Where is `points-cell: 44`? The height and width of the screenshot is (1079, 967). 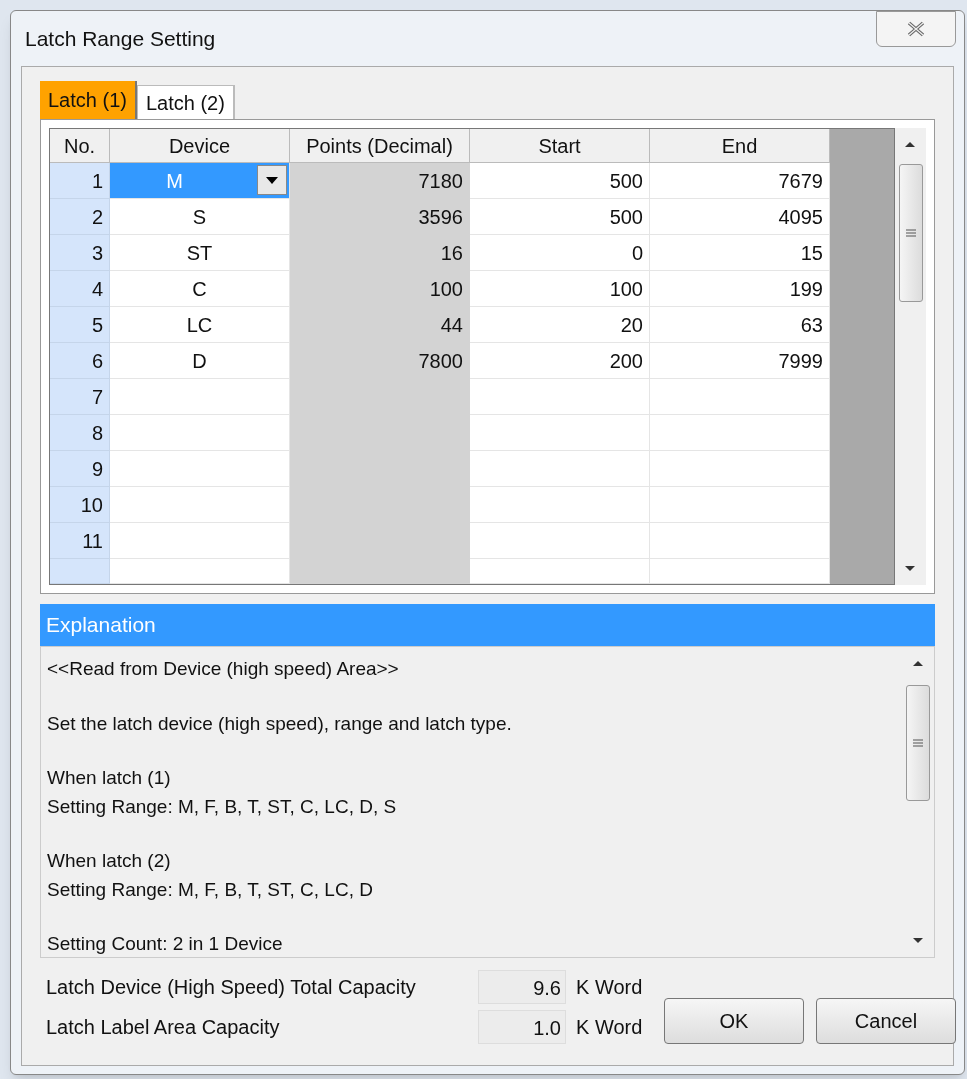 points-cell: 44 is located at coordinates (380, 325).